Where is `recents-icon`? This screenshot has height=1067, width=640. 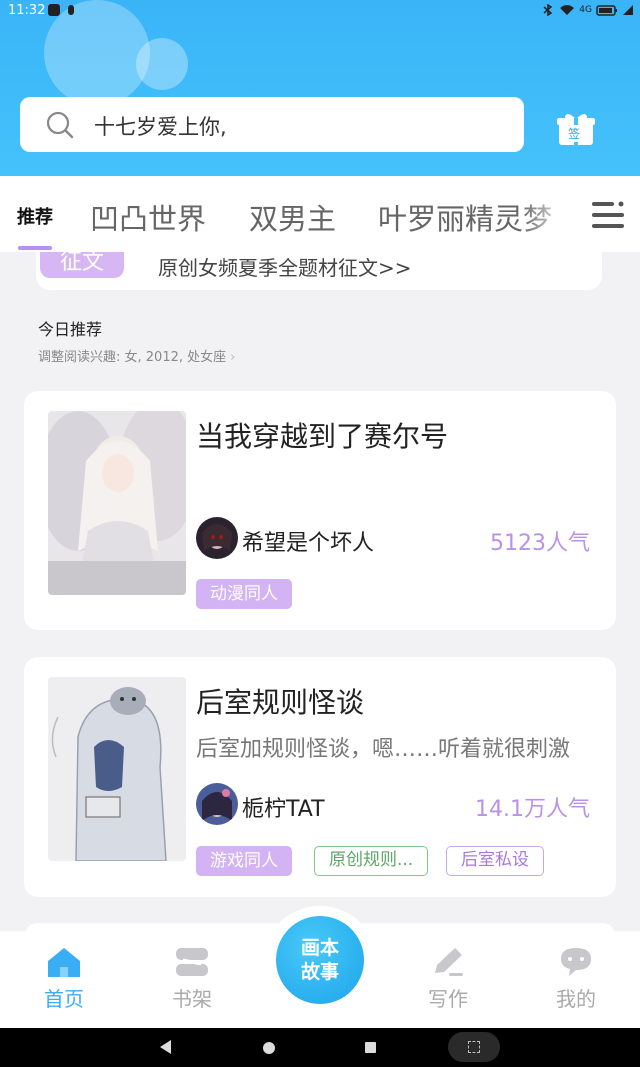 recents-icon is located at coordinates (370, 1047).